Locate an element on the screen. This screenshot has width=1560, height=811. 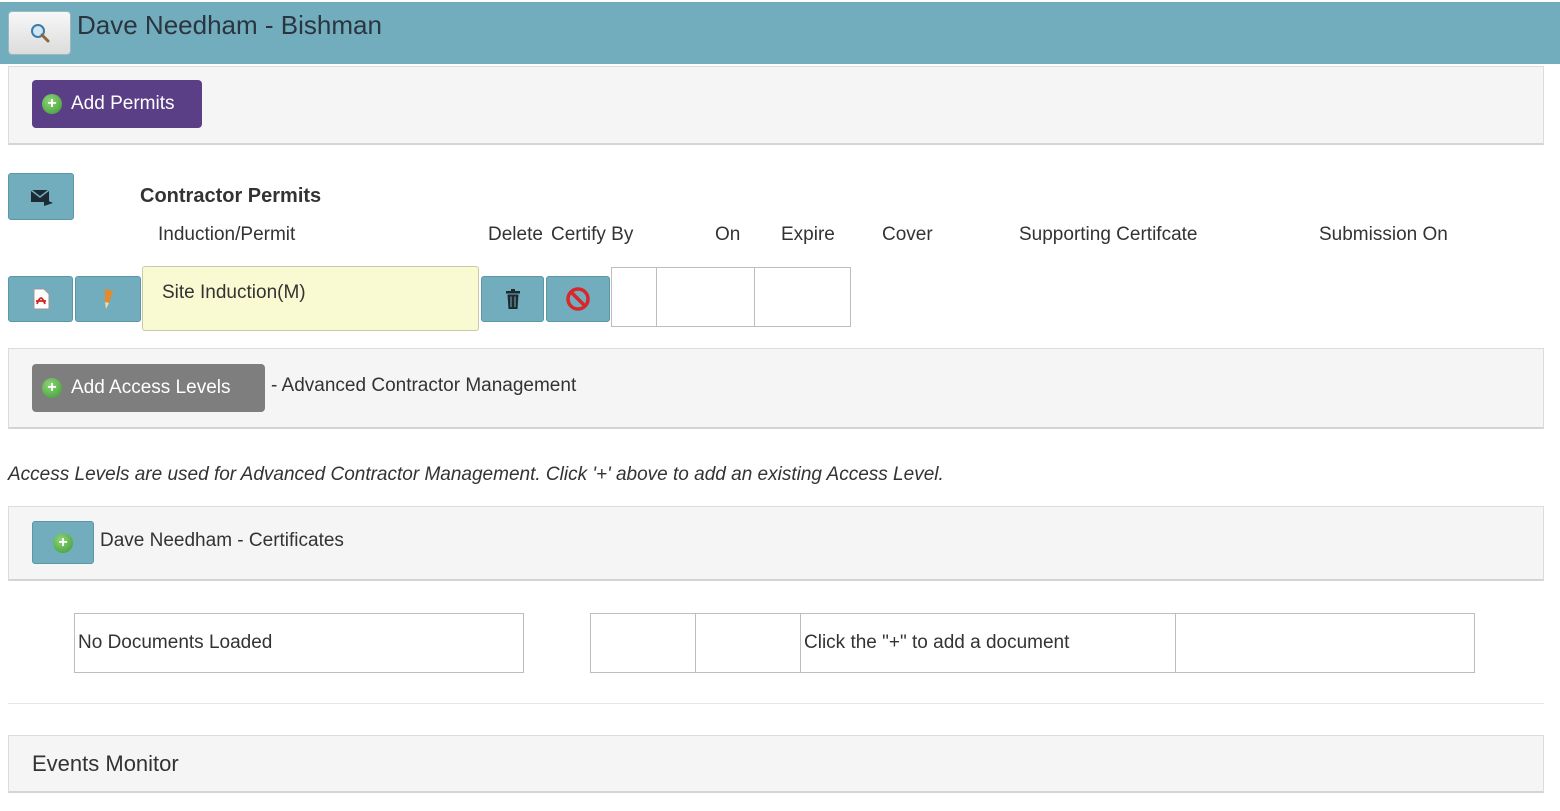
permit-name-cell: Site Induction(M) is located at coordinates (310, 298).